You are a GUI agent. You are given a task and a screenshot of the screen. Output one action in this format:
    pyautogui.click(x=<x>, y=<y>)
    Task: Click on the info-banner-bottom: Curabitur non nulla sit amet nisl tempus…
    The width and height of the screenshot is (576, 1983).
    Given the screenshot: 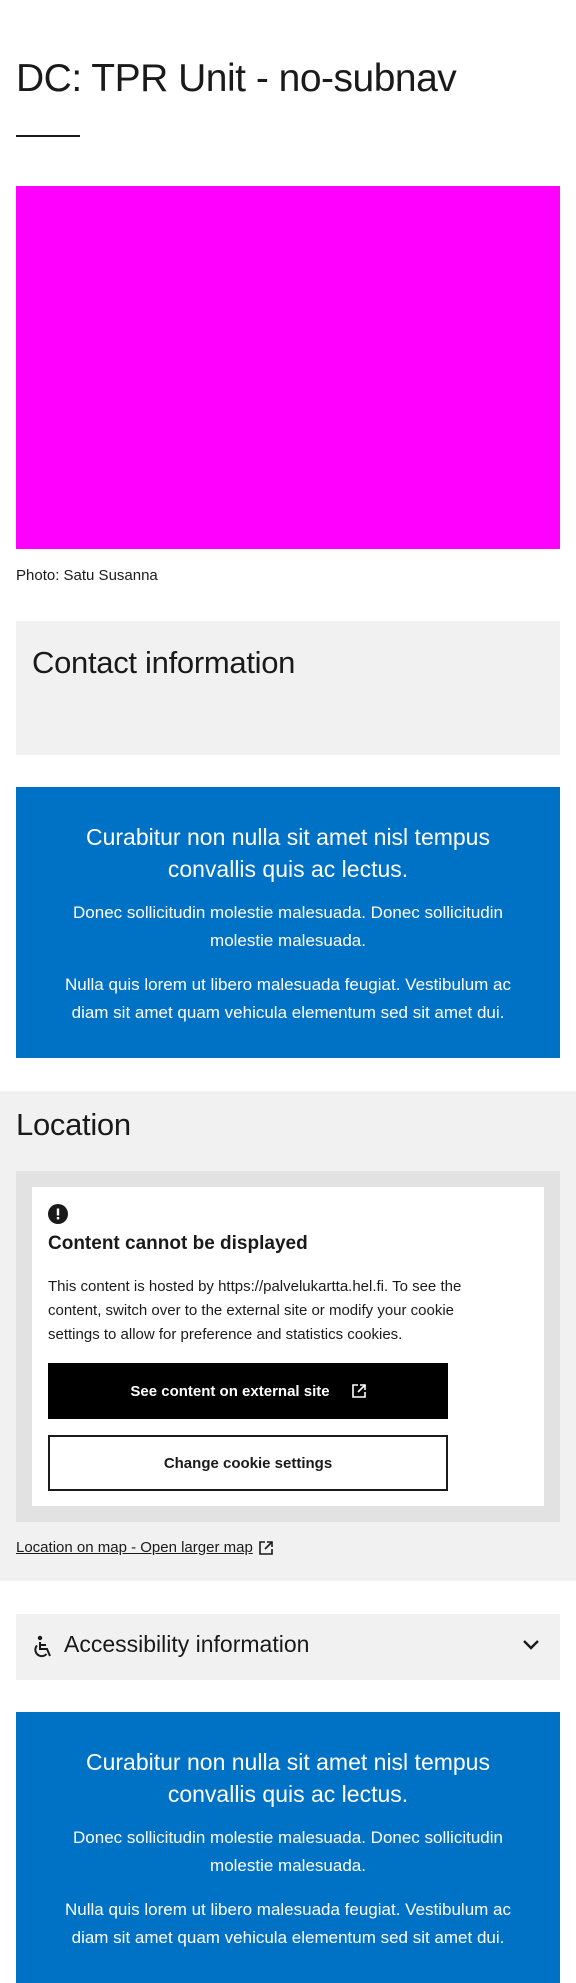 What is the action you would take?
    pyautogui.click(x=288, y=1847)
    